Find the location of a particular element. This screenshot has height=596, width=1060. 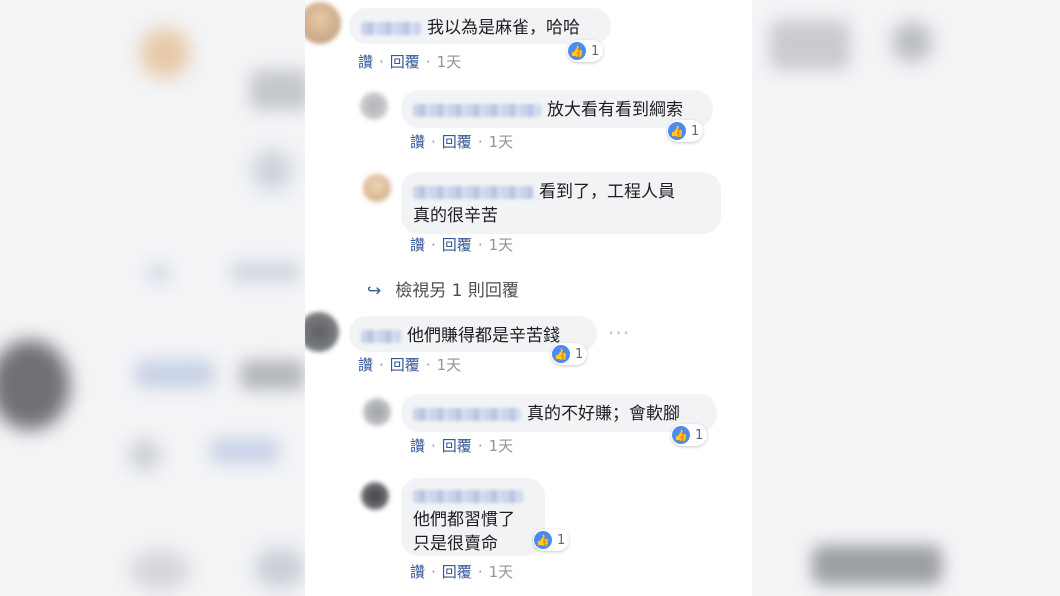

comment-bubble: 放大看有看到綱索 is located at coordinates (557, 109).